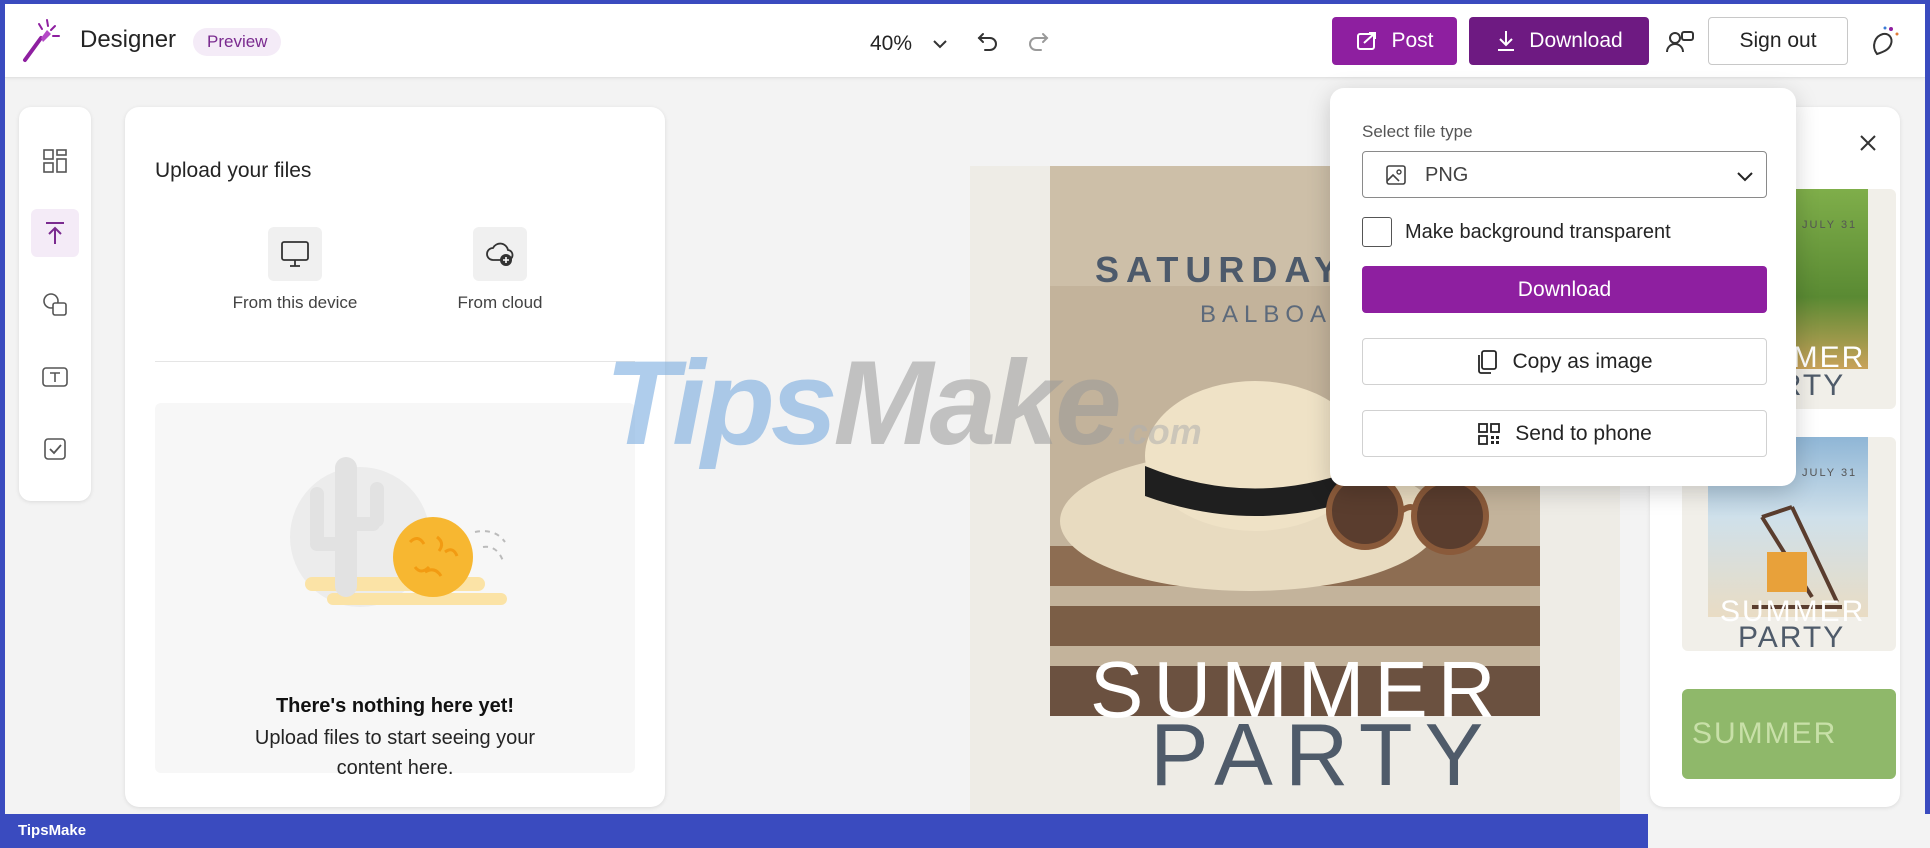 This screenshot has width=1930, height=848. What do you see at coordinates (128, 39) in the screenshot?
I see `app-title: Designer` at bounding box center [128, 39].